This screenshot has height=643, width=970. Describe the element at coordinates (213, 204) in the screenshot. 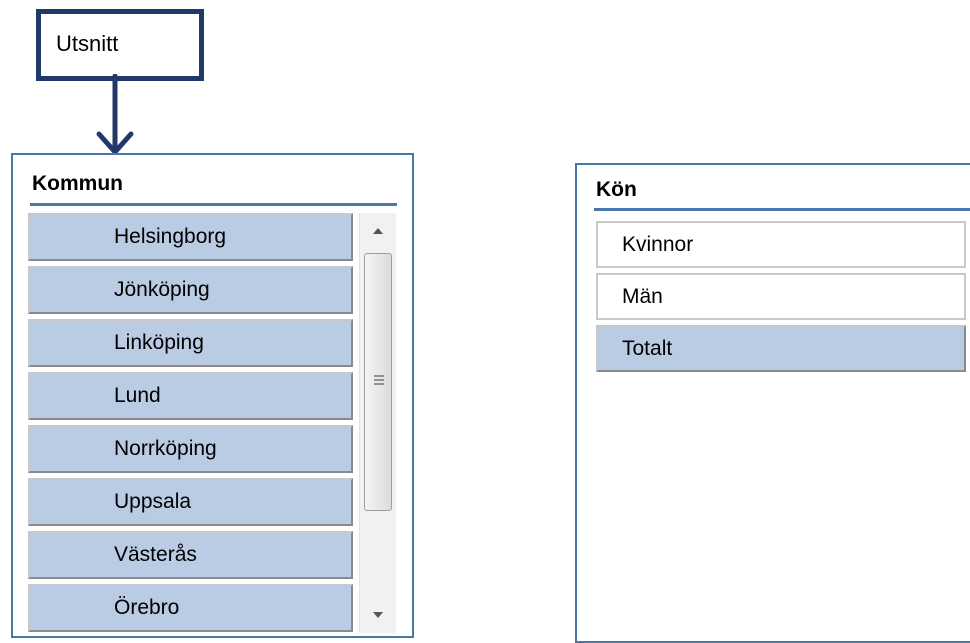

I see `kommun-title-rule` at that location.